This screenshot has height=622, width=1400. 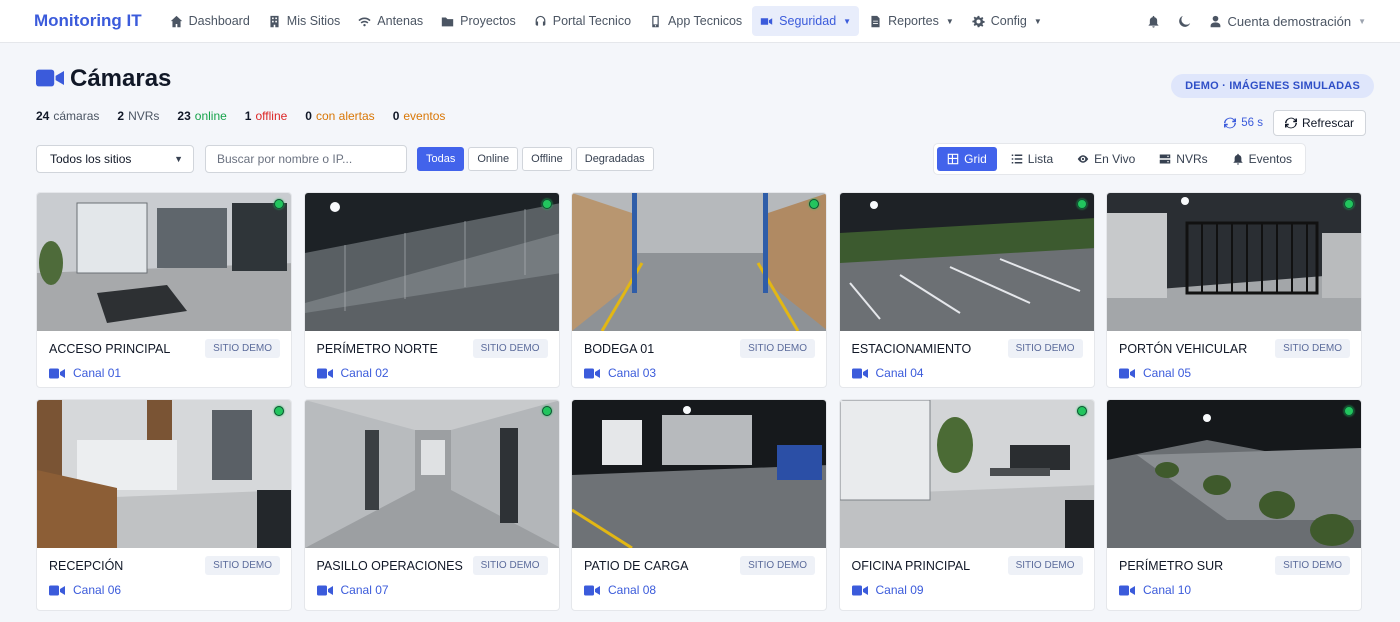 I want to click on nav-seguridad: Seguridad ▼, so click(x=806, y=21).